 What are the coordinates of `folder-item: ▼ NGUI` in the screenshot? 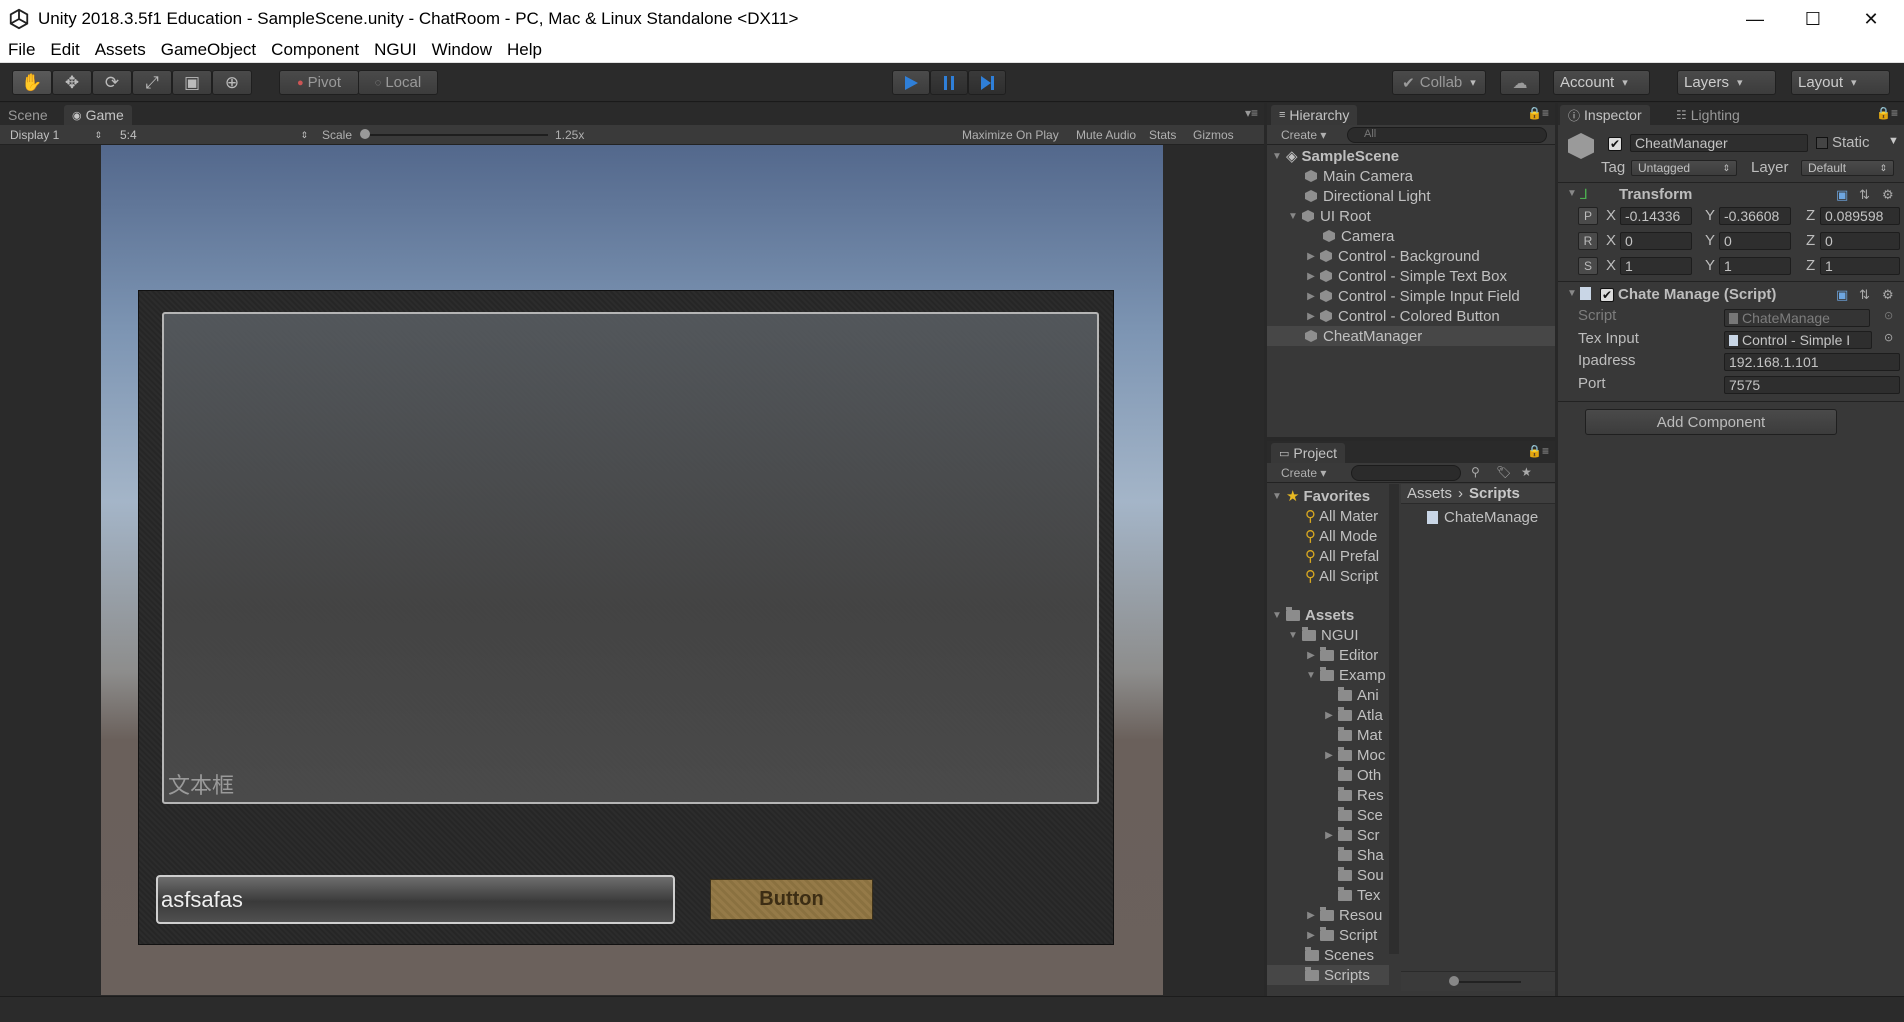 It's located at (1328, 635).